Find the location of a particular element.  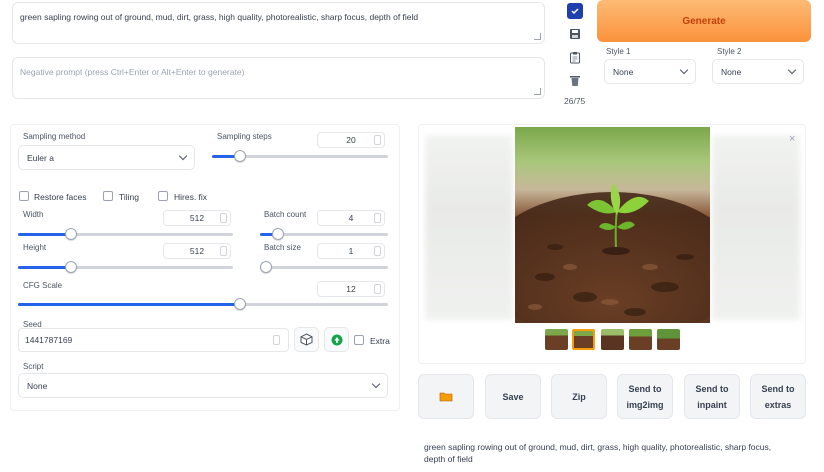

dice-icon is located at coordinates (306, 339).